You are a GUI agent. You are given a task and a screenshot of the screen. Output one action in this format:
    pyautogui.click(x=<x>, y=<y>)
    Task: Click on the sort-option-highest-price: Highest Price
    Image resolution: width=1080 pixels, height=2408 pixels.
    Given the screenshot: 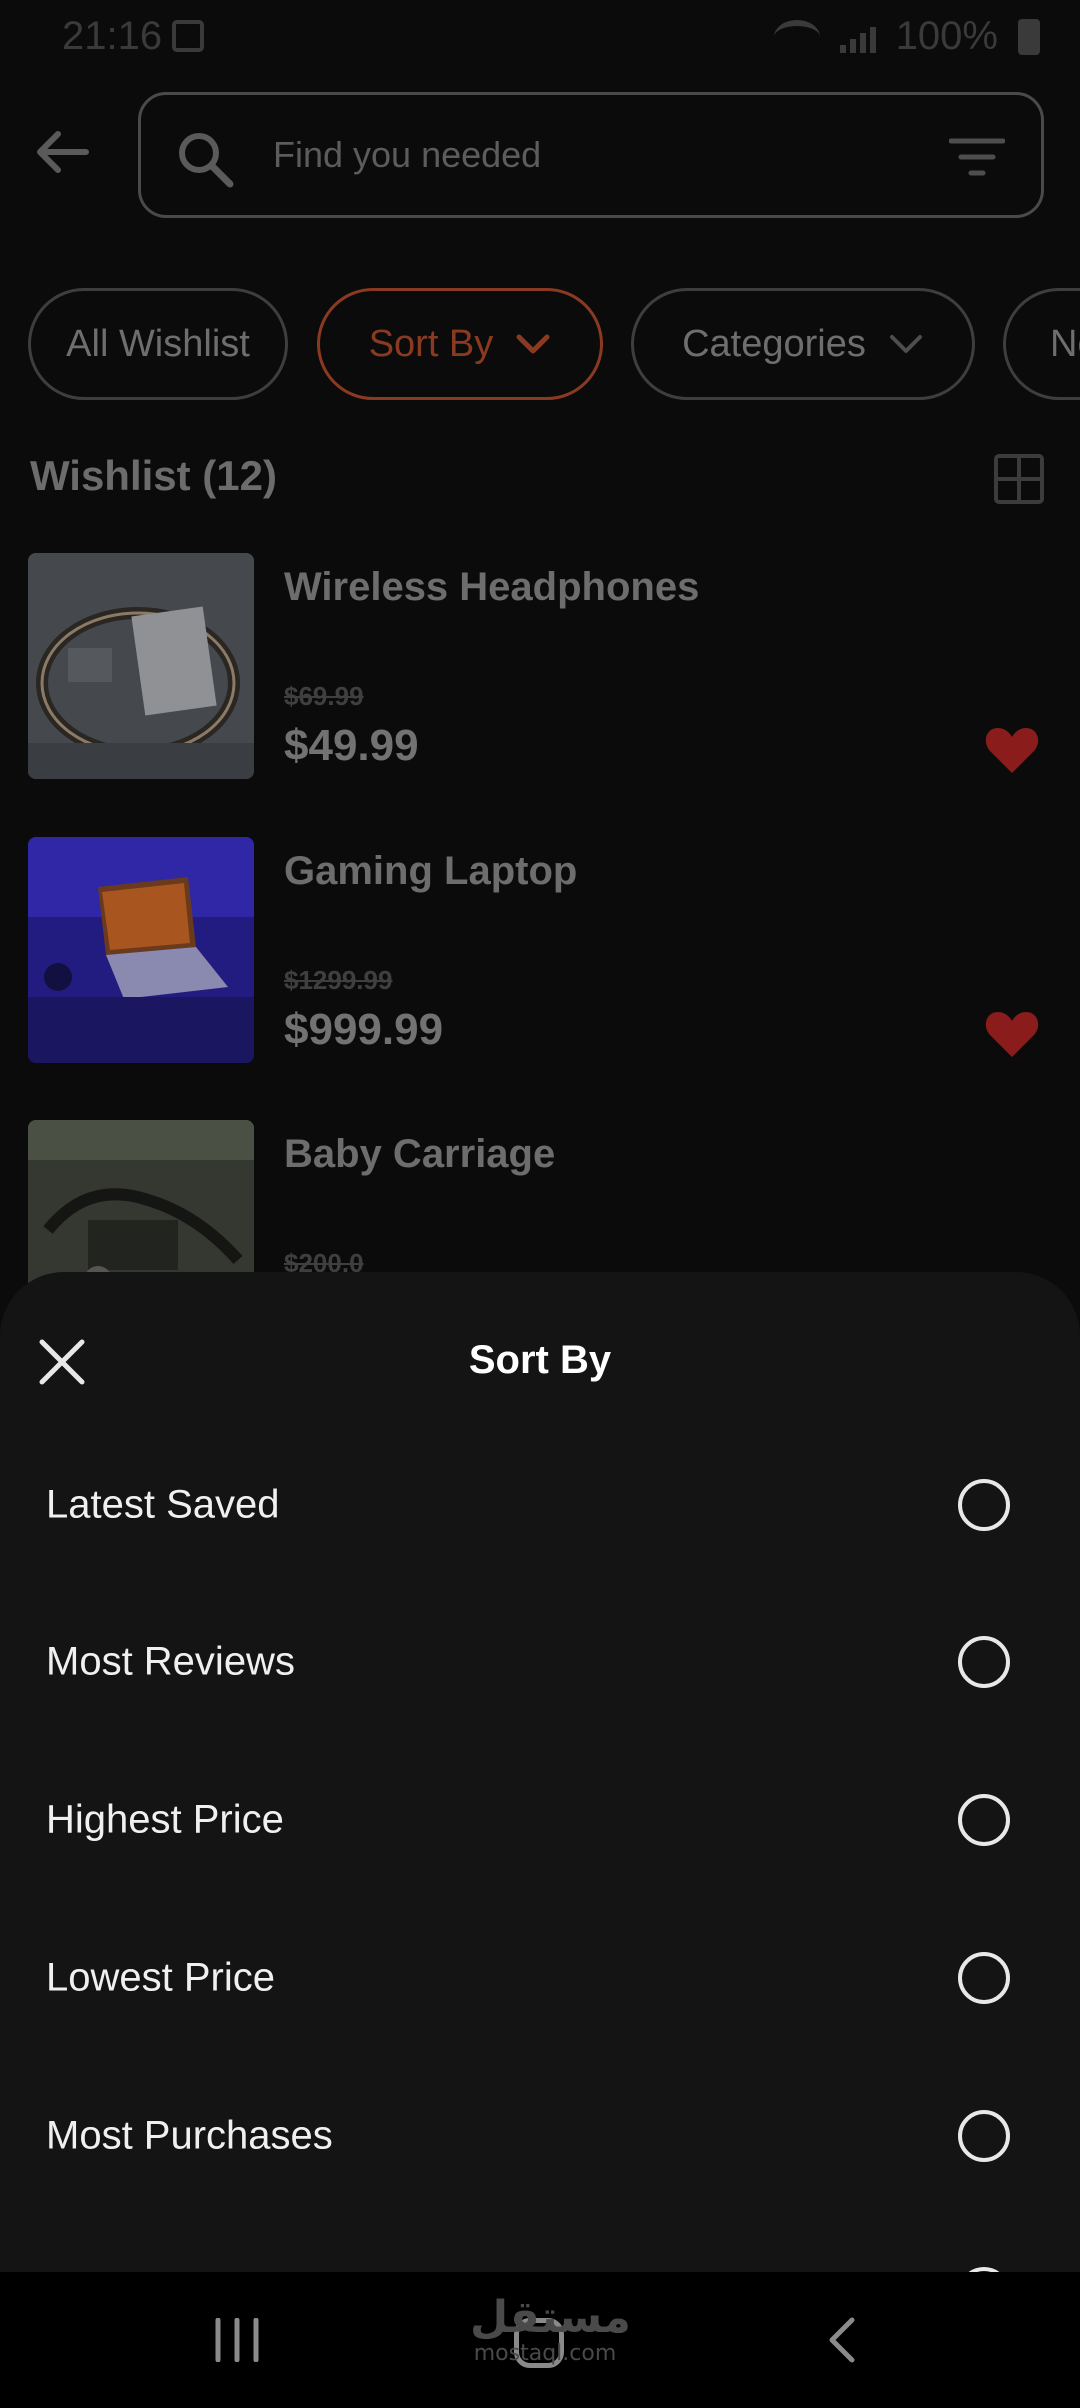 What is the action you would take?
    pyautogui.click(x=540, y=1820)
    